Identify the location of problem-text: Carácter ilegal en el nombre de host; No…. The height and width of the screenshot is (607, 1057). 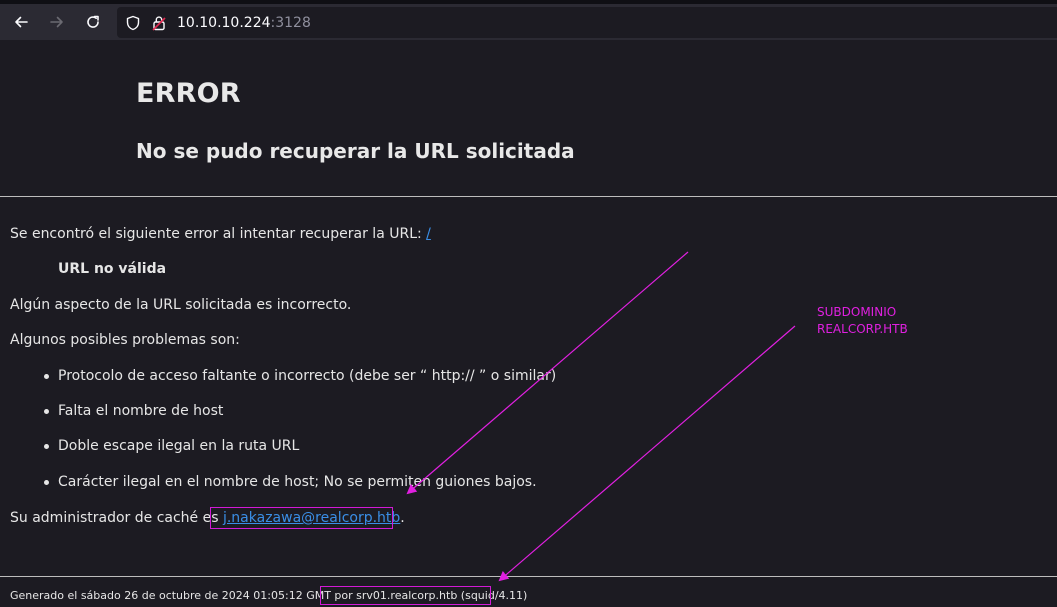
(297, 482).